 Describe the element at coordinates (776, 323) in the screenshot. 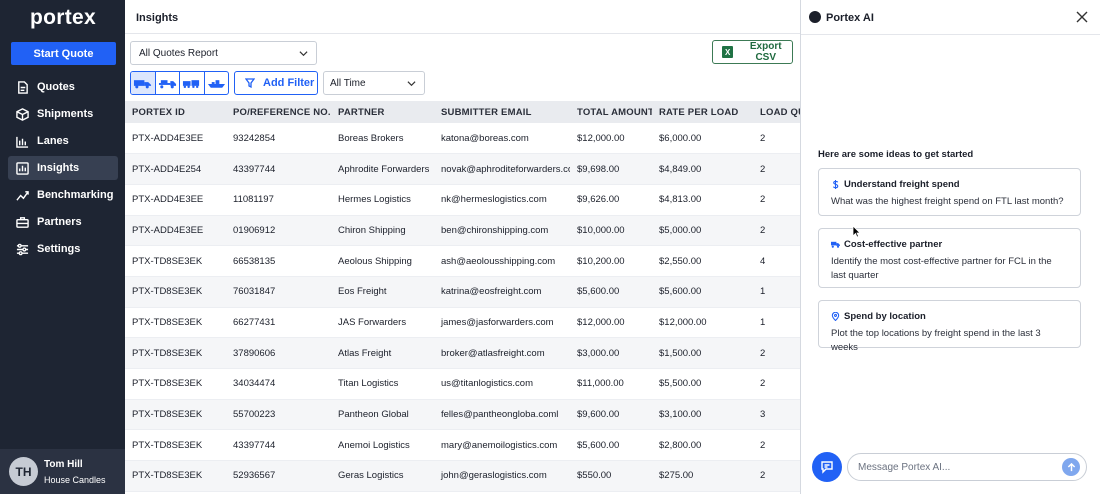

I see `table-cell: 1` at that location.